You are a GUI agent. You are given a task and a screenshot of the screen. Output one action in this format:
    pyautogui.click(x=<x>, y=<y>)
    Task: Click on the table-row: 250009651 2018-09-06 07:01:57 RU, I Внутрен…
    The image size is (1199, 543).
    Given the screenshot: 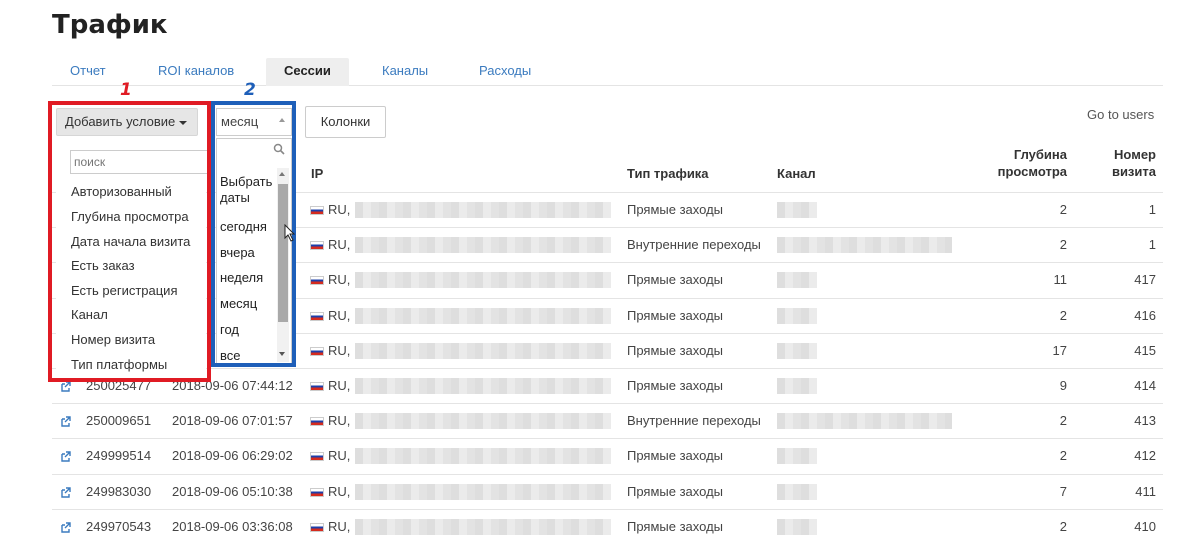 What is the action you would take?
    pyautogui.click(x=607, y=420)
    